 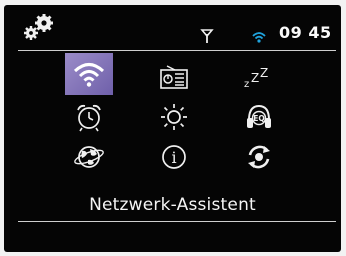 I want to click on sleep-z-large: Z, so click(x=264, y=73).